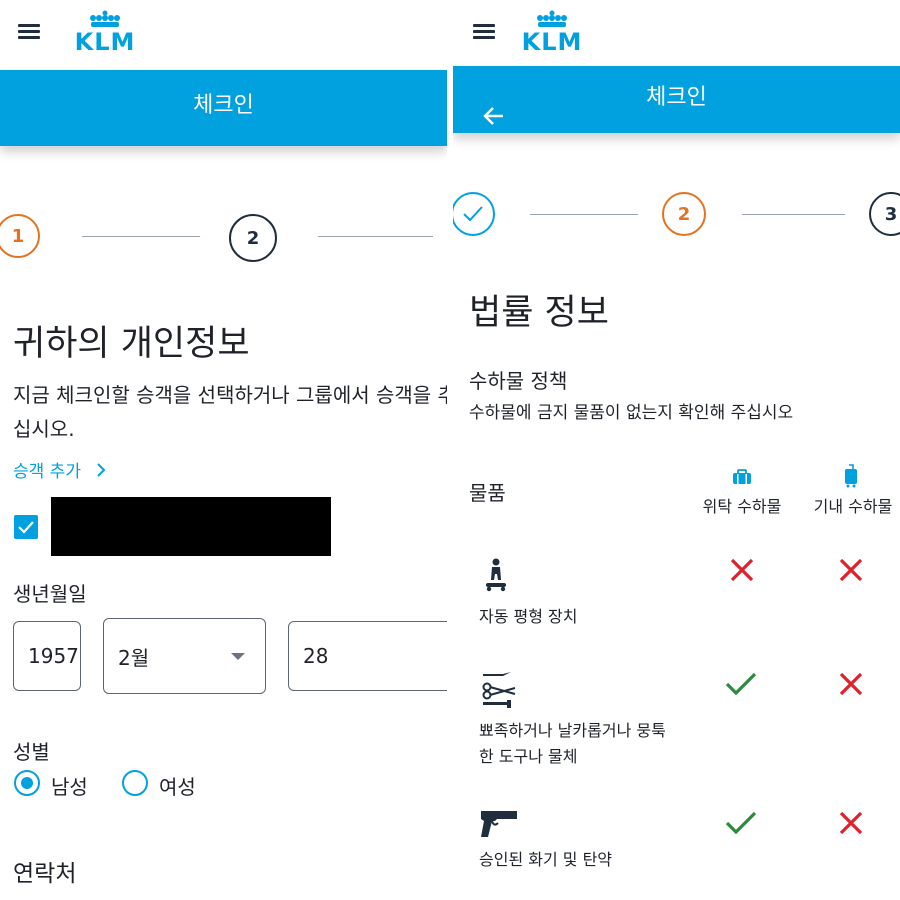 The width and height of the screenshot is (900, 900). What do you see at coordinates (499, 826) in the screenshot?
I see `gun-icon` at bounding box center [499, 826].